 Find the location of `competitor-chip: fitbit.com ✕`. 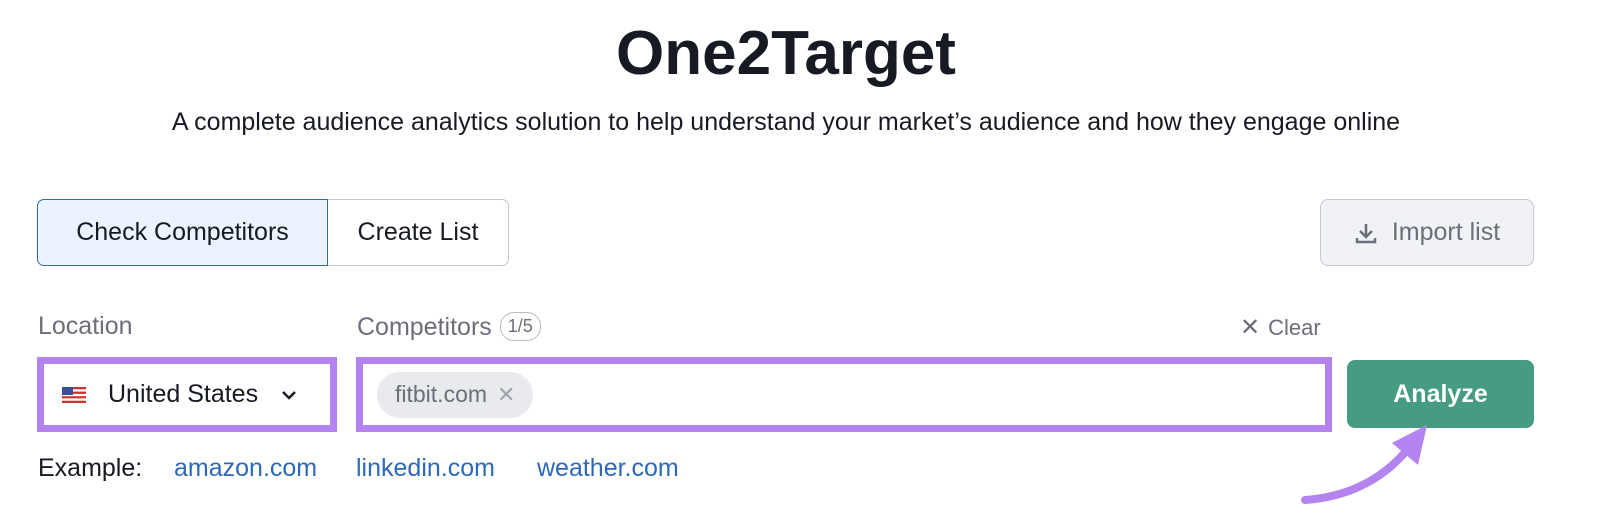

competitor-chip: fitbit.com ✕ is located at coordinates (455, 394).